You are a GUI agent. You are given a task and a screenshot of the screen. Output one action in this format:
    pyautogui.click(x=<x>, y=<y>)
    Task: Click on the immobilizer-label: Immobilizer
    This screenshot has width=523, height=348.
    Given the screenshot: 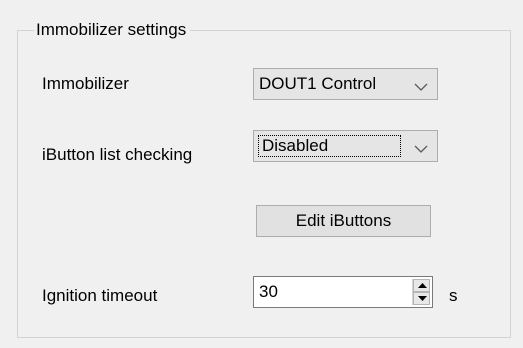 What is the action you would take?
    pyautogui.click(x=85, y=83)
    